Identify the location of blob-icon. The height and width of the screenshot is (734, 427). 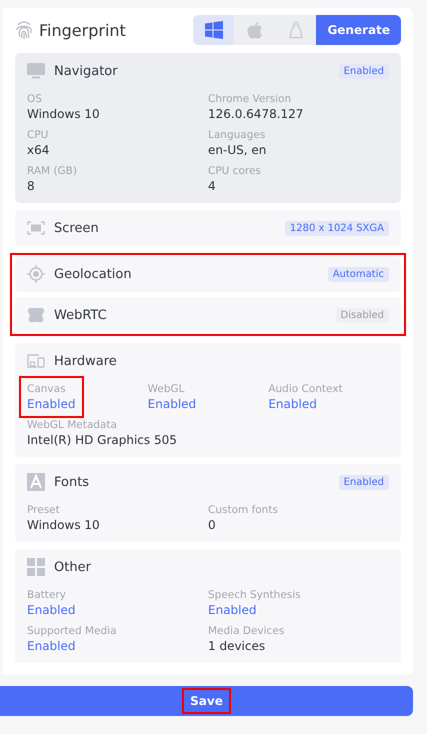
(36, 315).